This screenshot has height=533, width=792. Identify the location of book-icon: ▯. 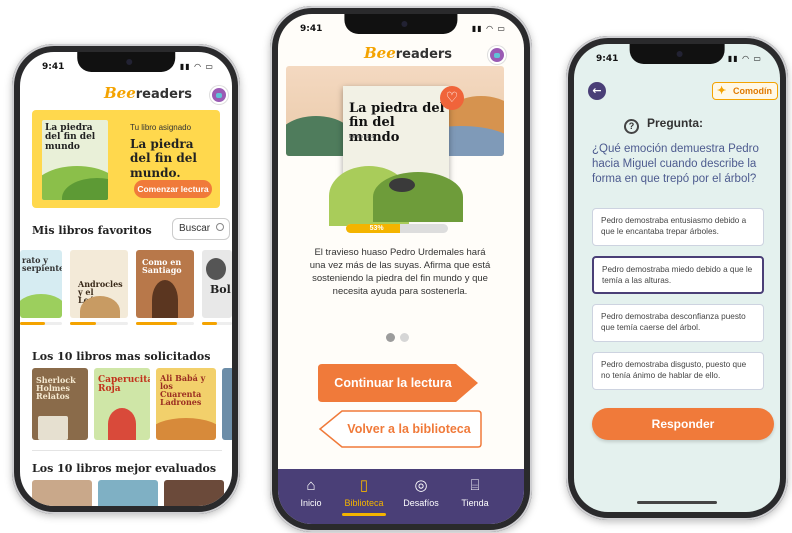
(364, 485).